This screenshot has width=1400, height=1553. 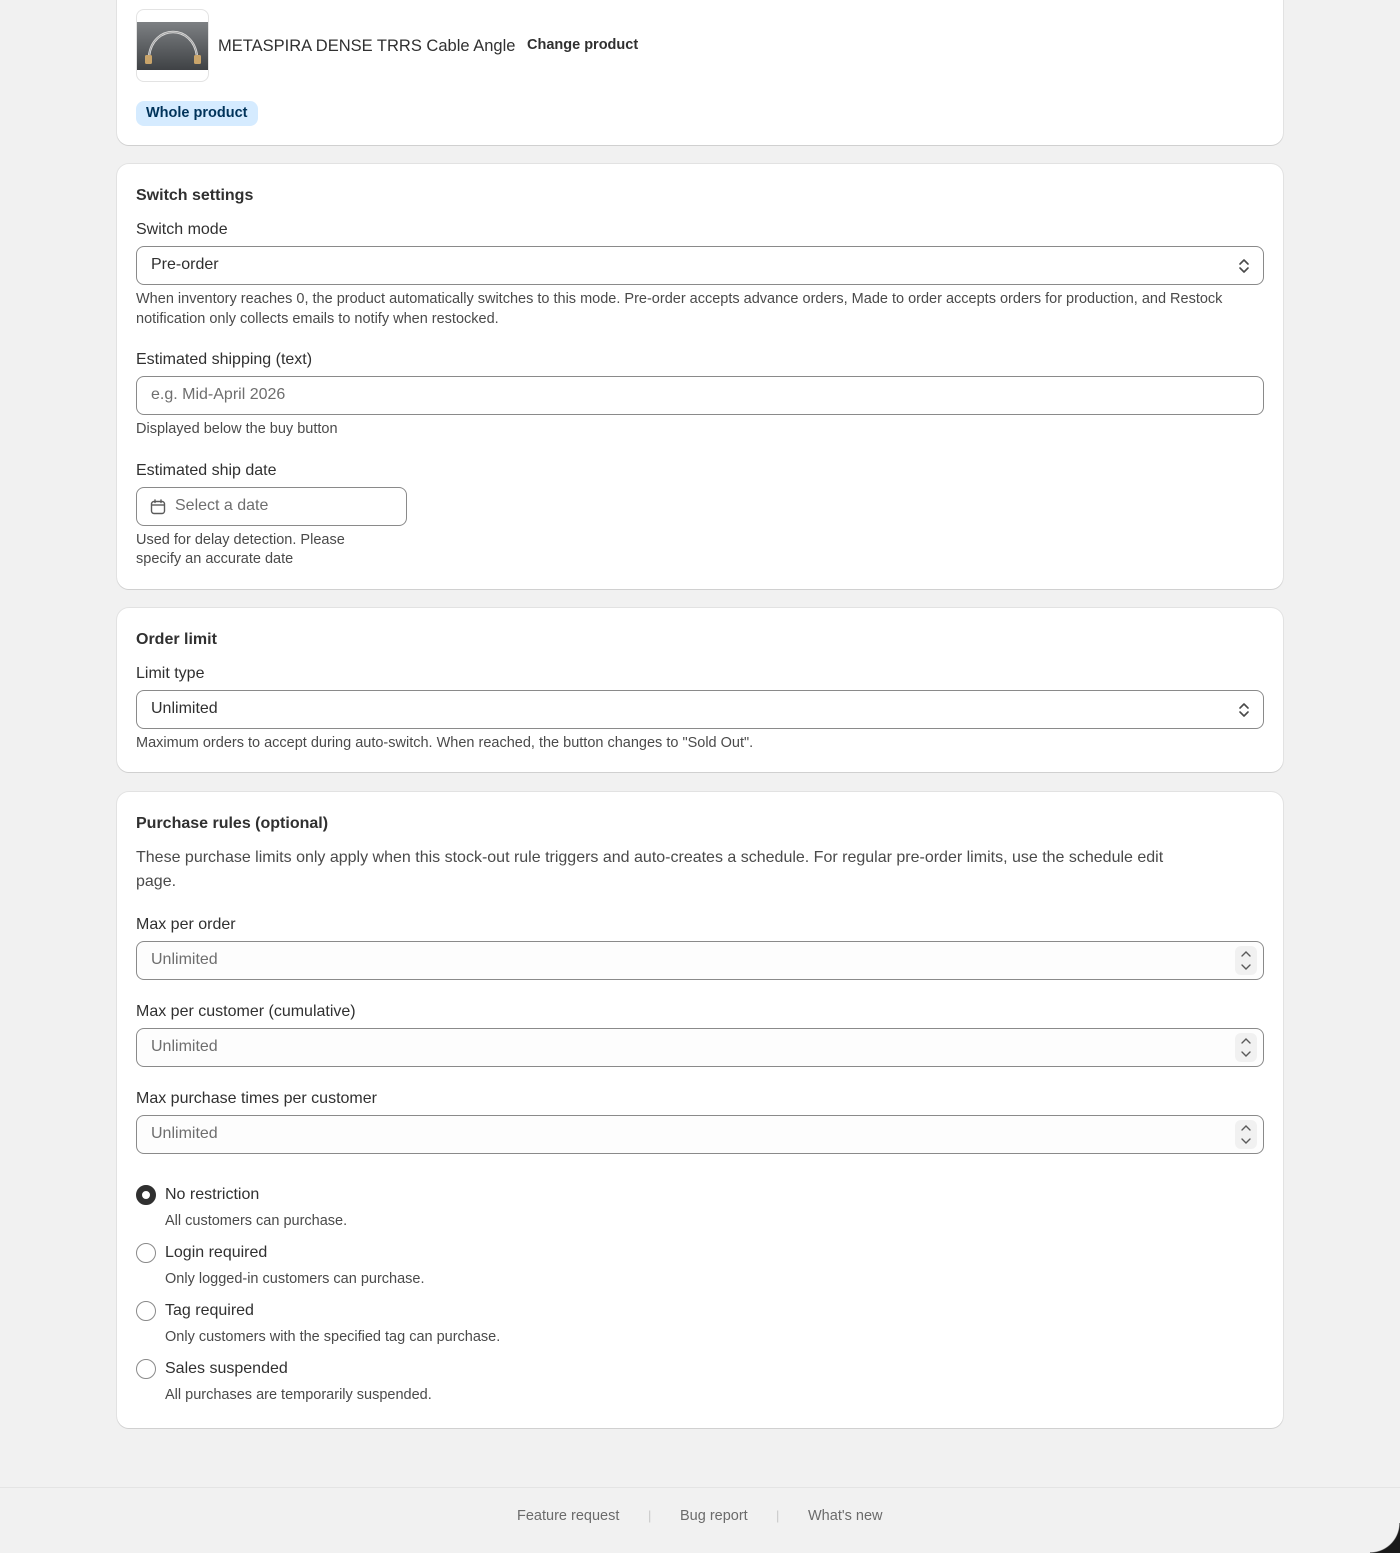 I want to click on estimated-ship-date-label: Estimated ship date, so click(x=206, y=470).